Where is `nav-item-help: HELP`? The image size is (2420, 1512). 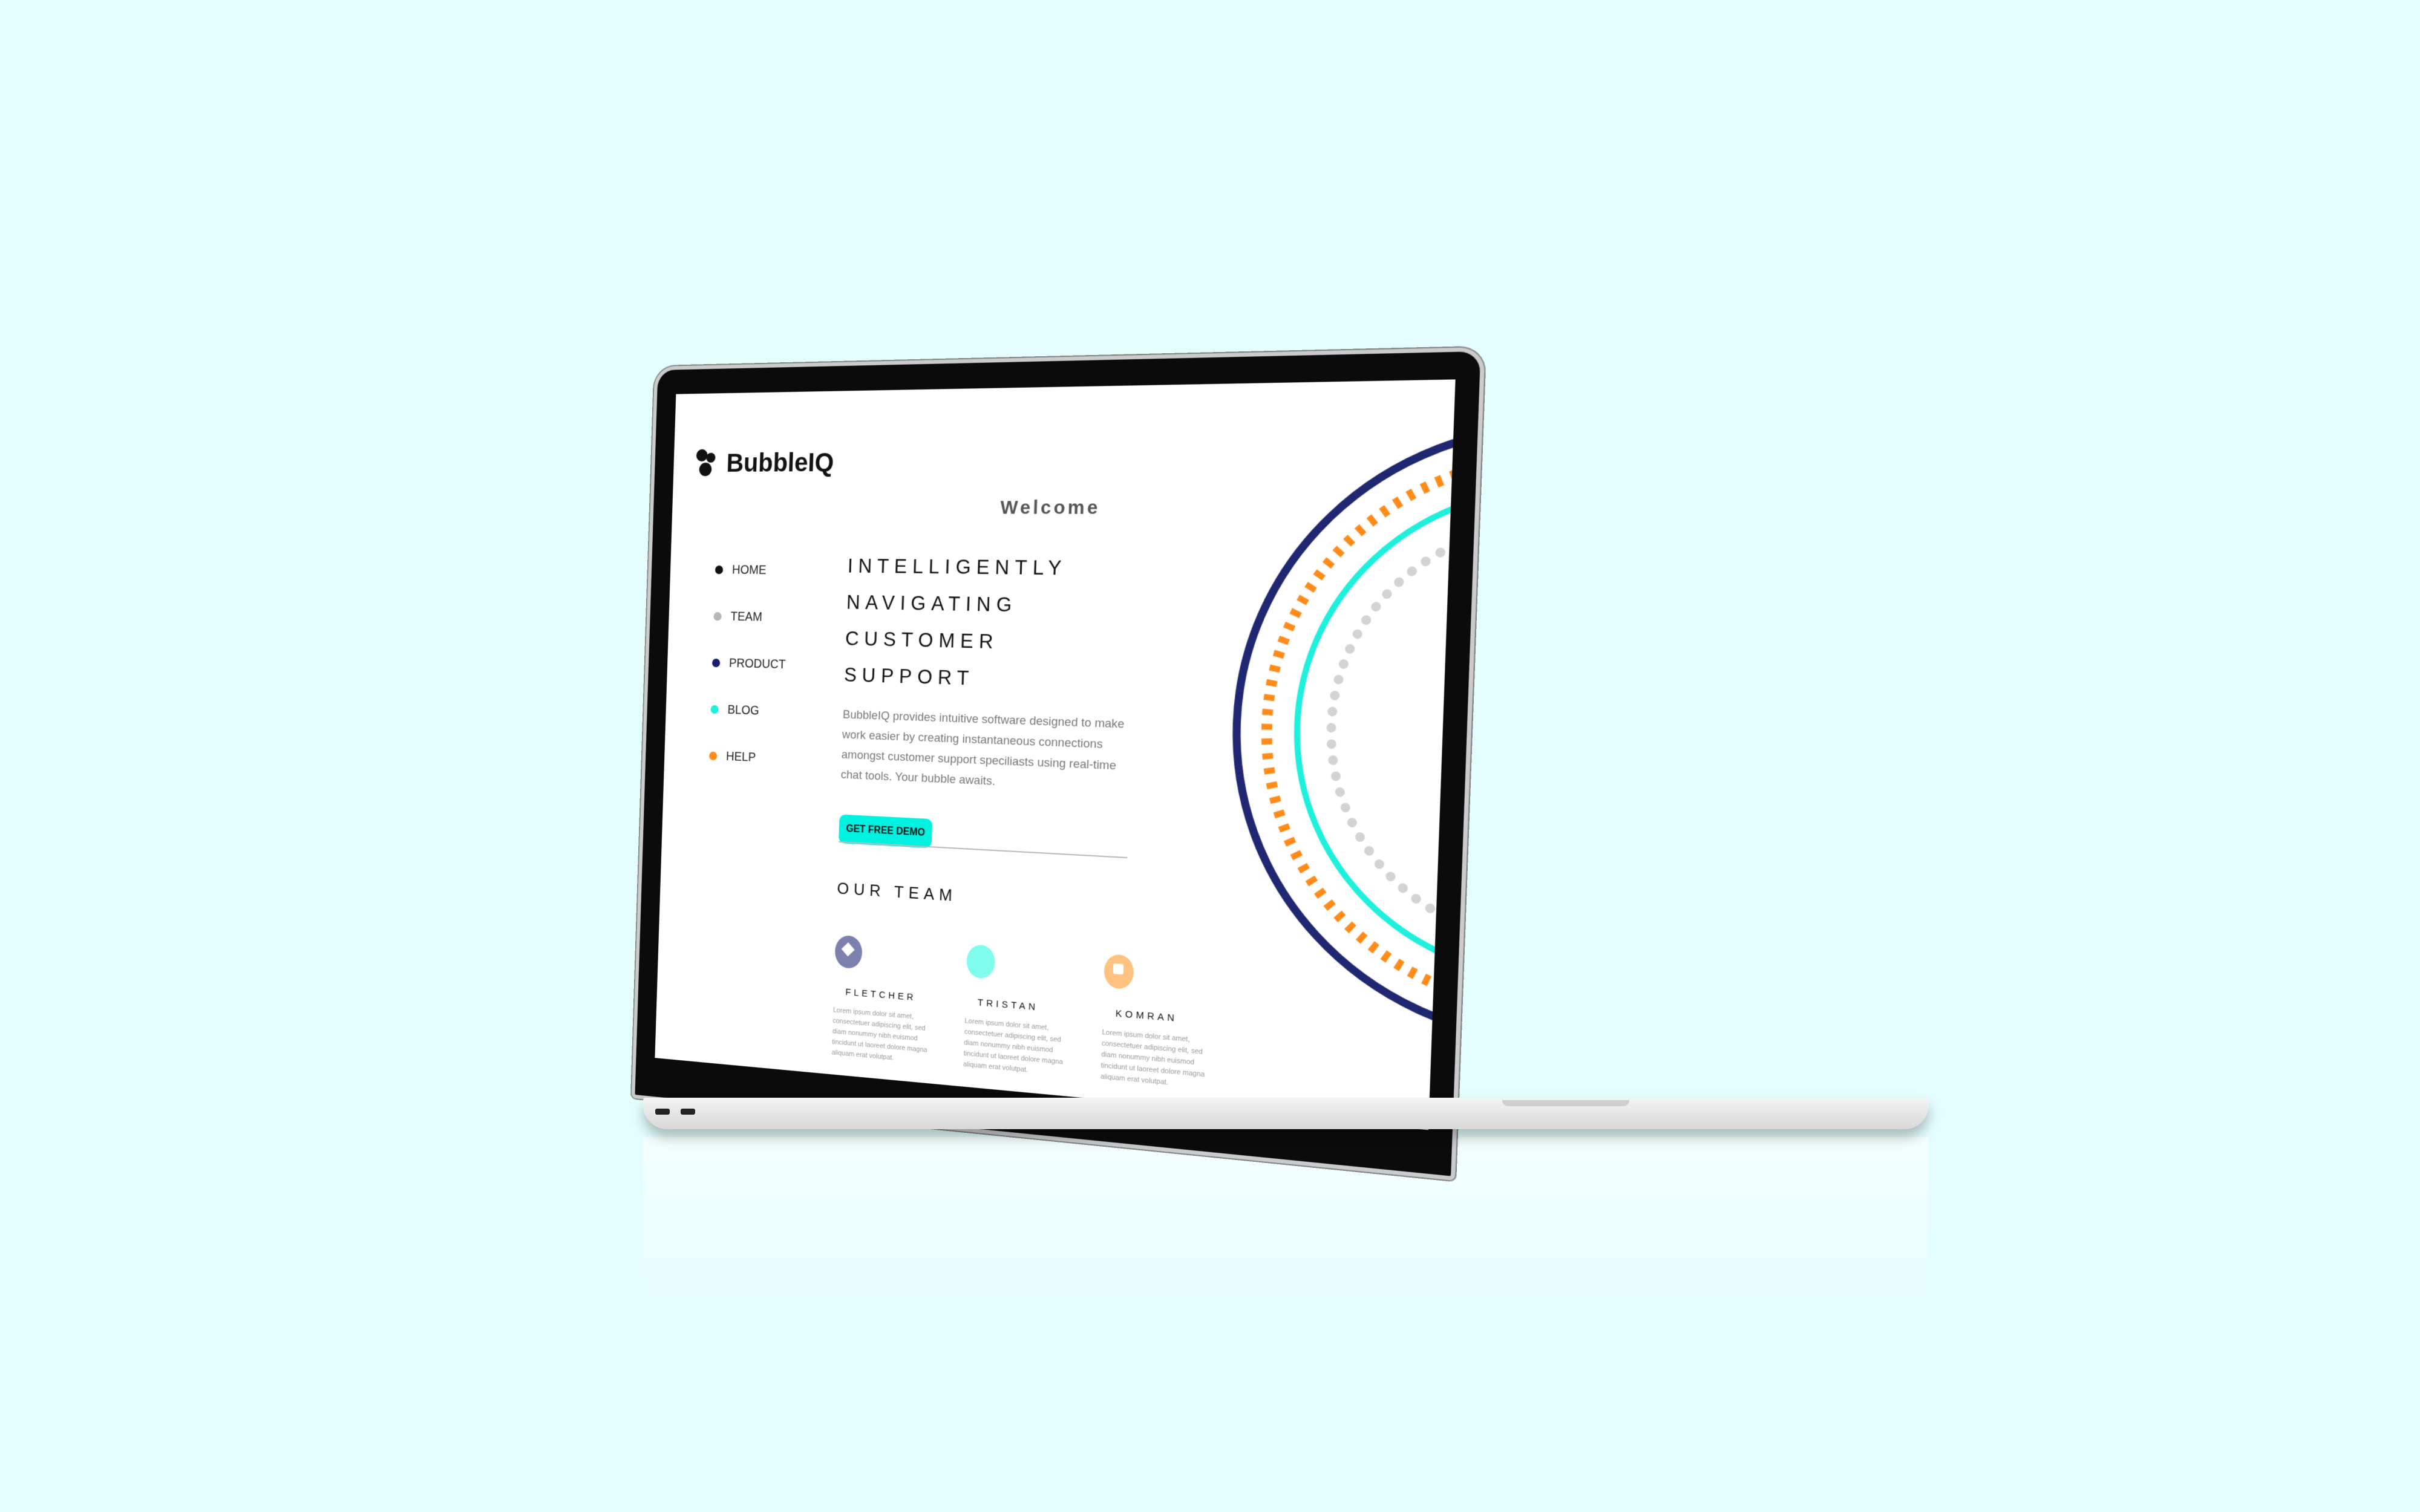
nav-item-help: HELP is located at coordinates (745, 757).